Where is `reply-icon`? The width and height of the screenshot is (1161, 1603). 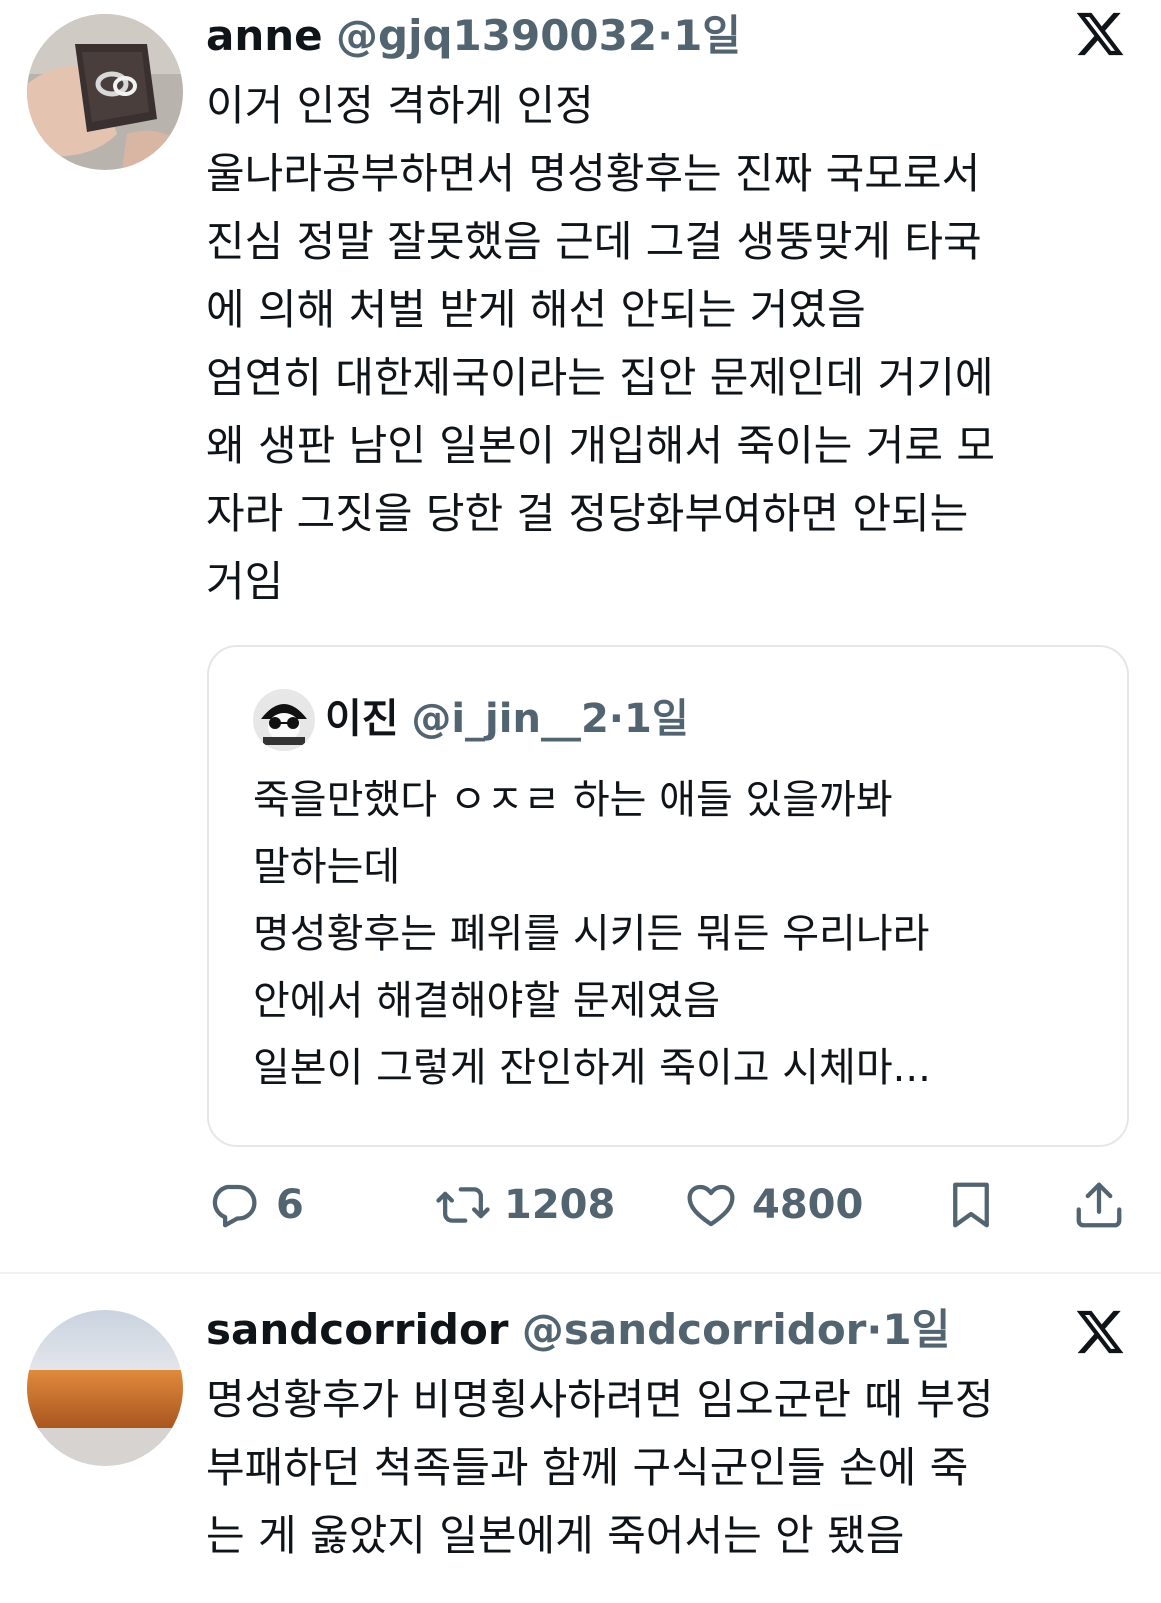 reply-icon is located at coordinates (233, 1205).